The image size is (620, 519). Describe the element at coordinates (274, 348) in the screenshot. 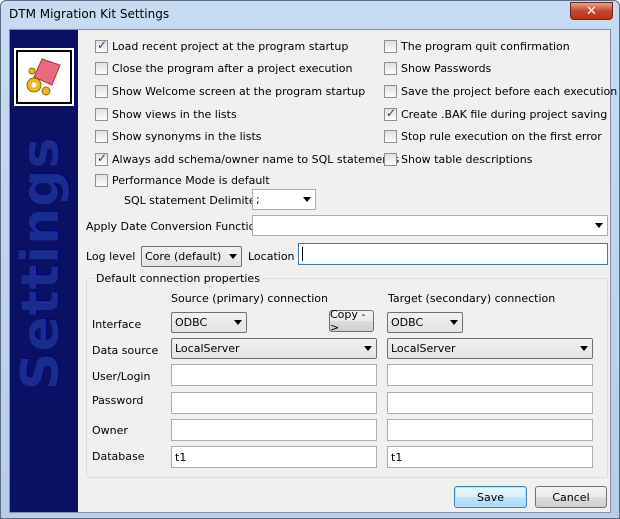

I see `source-data-source-select: LocalServer` at that location.